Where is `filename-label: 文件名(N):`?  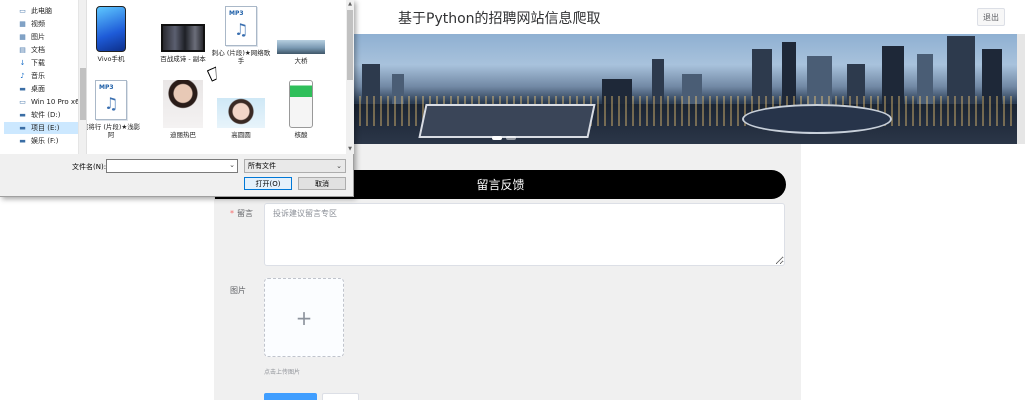
filename-label: 文件名(N): is located at coordinates (89, 167).